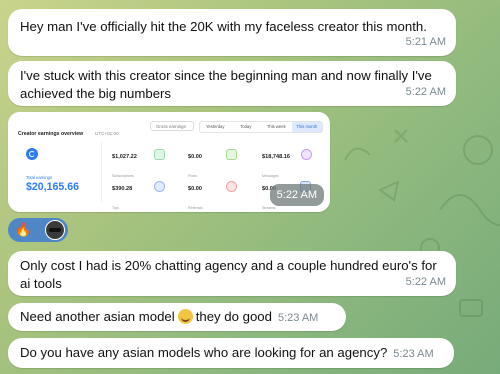 This screenshot has height=374, width=500. I want to click on messages-icon, so click(306, 154).